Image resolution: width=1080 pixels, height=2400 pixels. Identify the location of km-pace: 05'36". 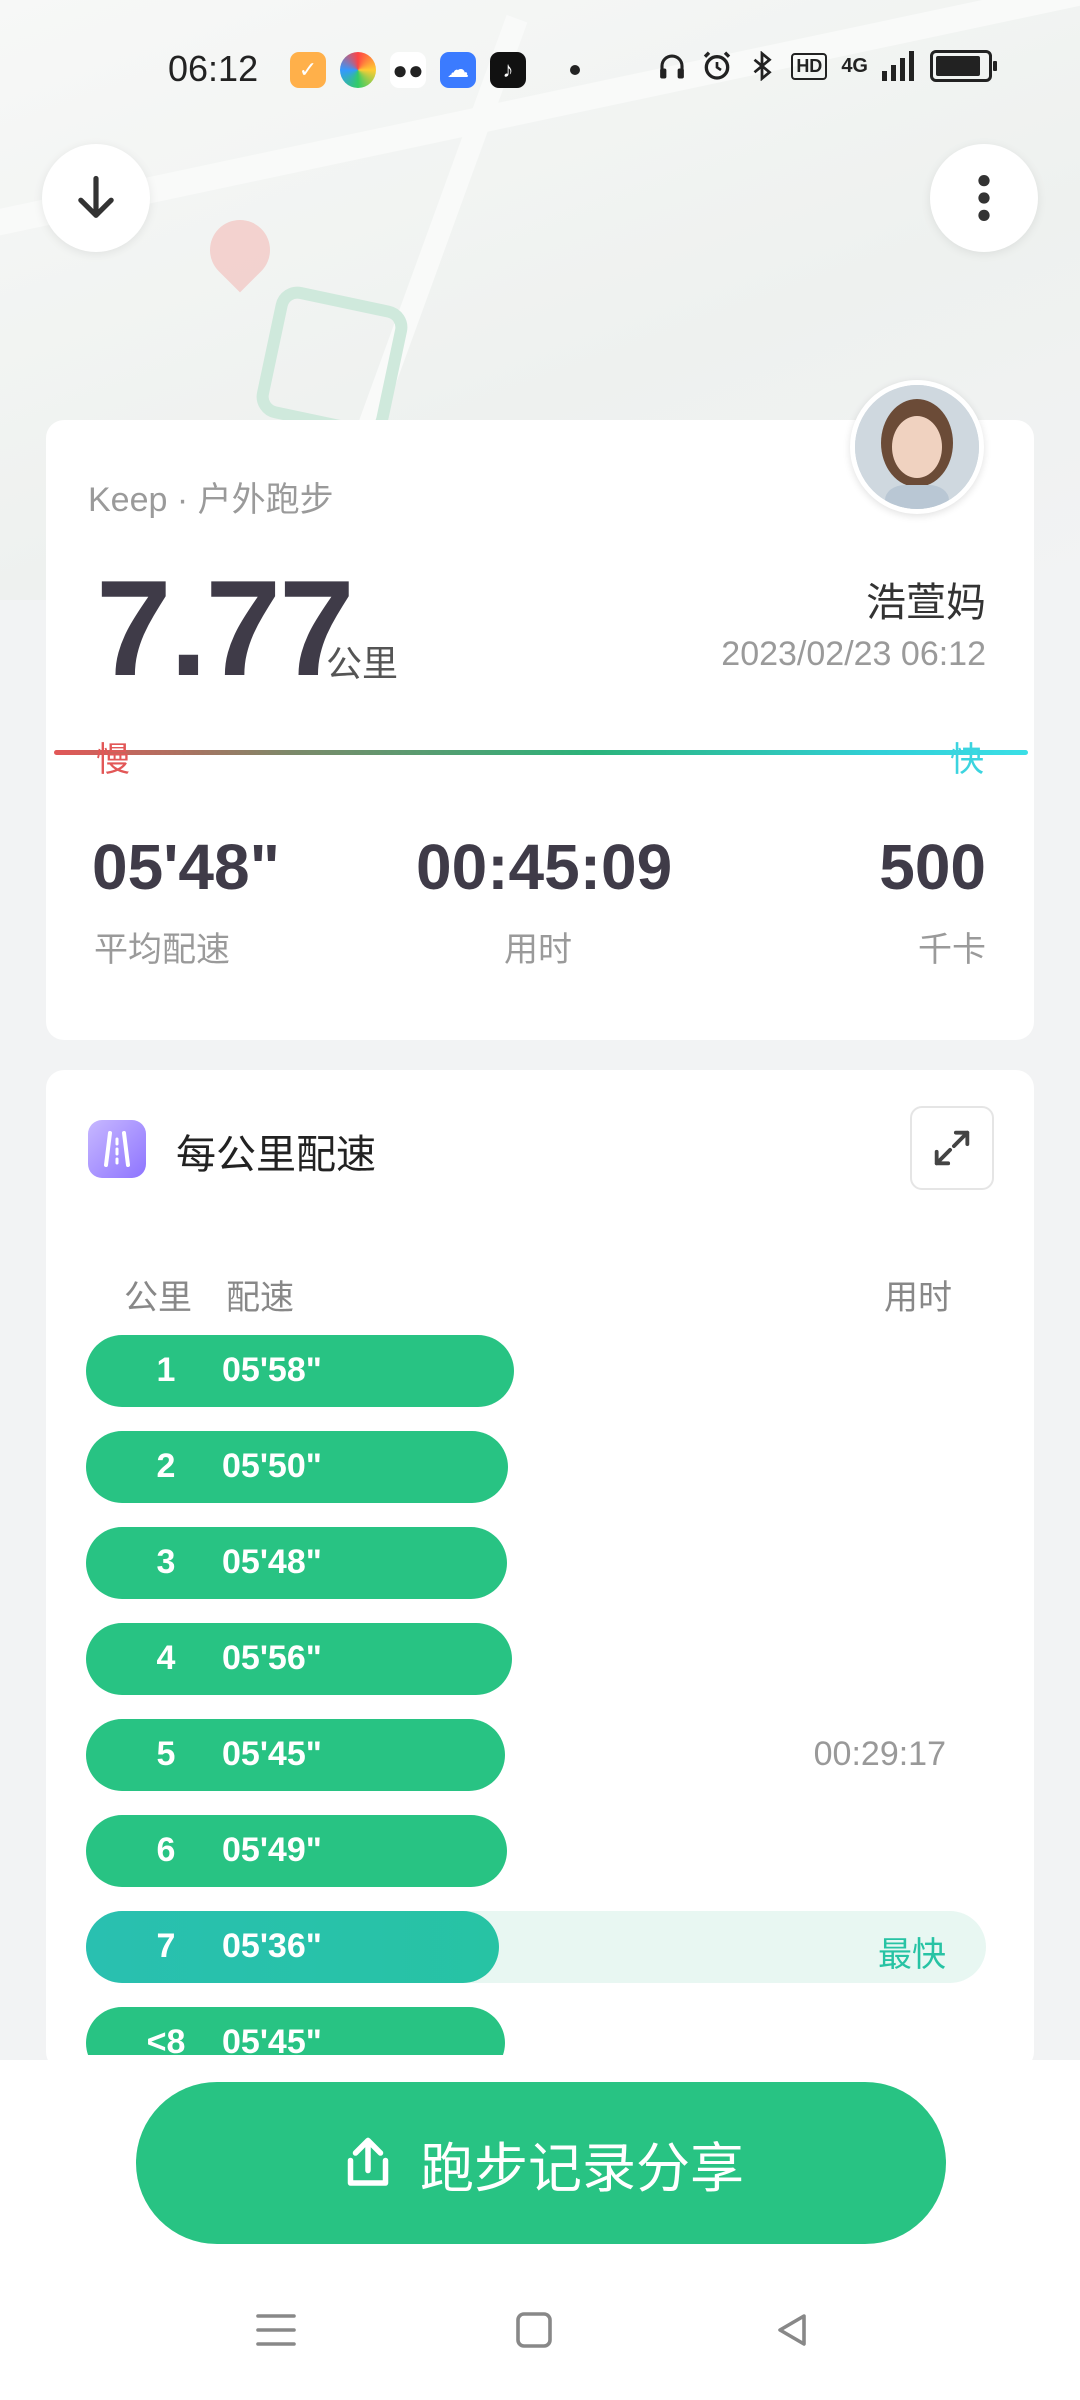
(272, 1946).